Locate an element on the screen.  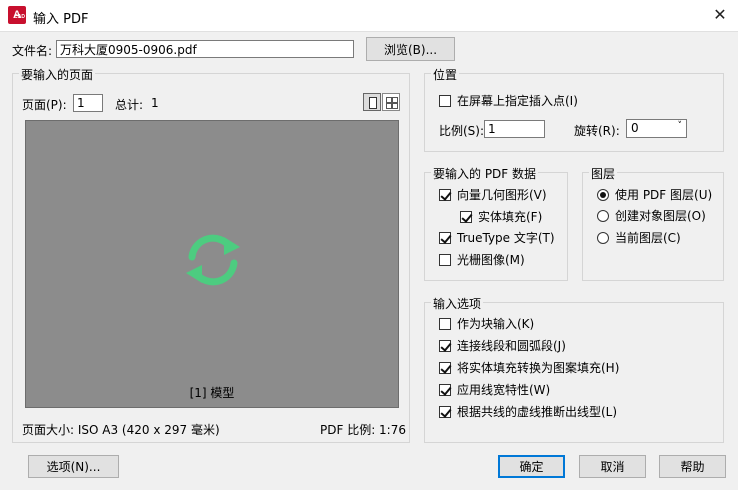
title-bar: A CAD 输入 PDF ✕ is located at coordinates (369, 16).